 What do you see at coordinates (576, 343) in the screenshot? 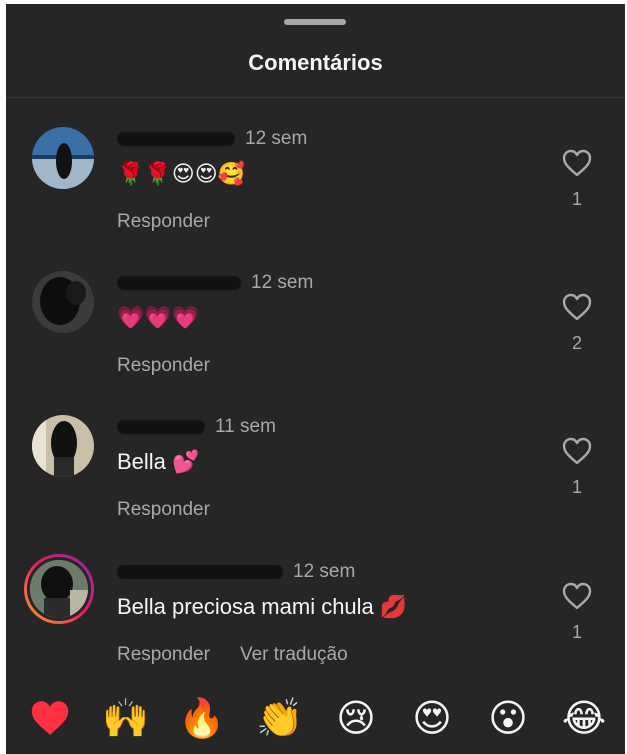
I see `like-count: 2` at bounding box center [576, 343].